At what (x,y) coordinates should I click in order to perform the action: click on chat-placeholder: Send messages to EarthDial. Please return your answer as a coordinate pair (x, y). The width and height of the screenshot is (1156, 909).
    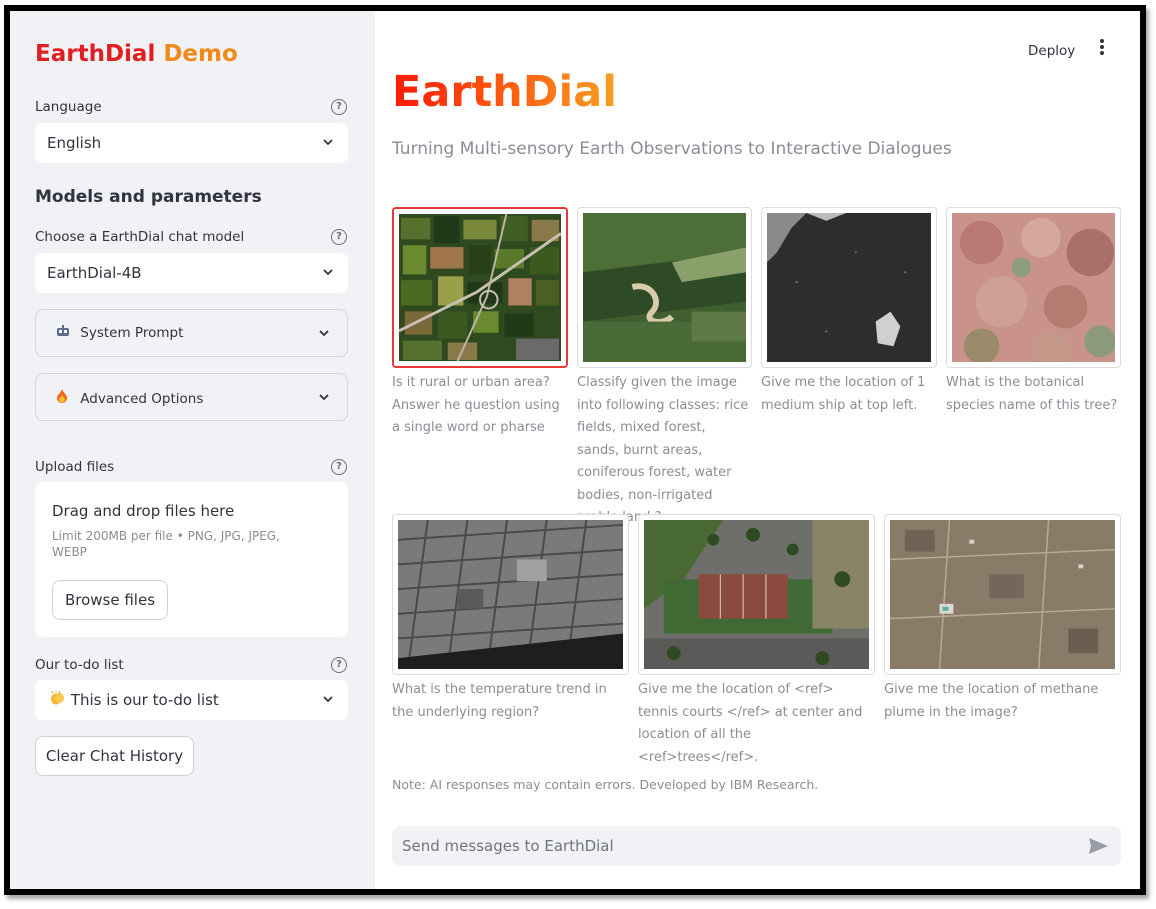
    Looking at the image, I should click on (508, 846).